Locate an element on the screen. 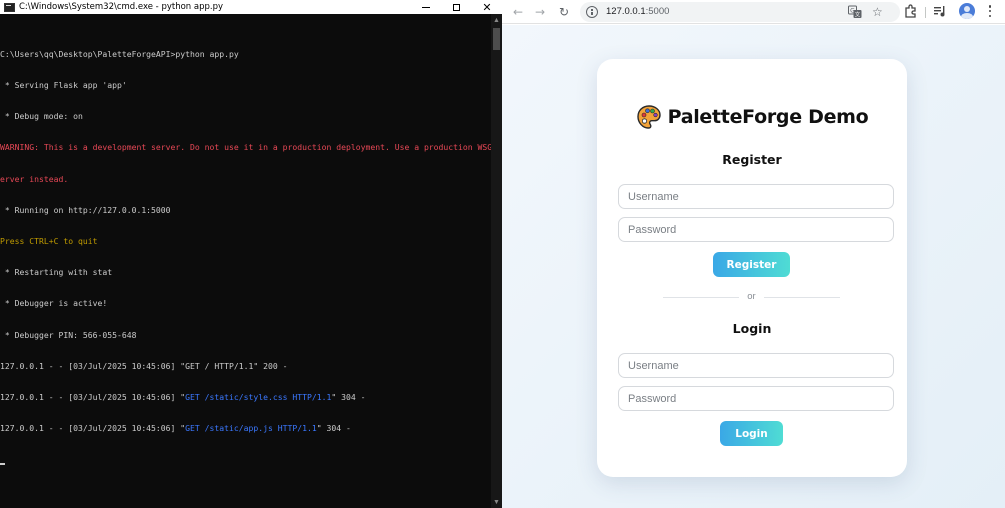 This screenshot has width=1005, height=508. bookmark-star-icon: ☆ is located at coordinates (877, 12).